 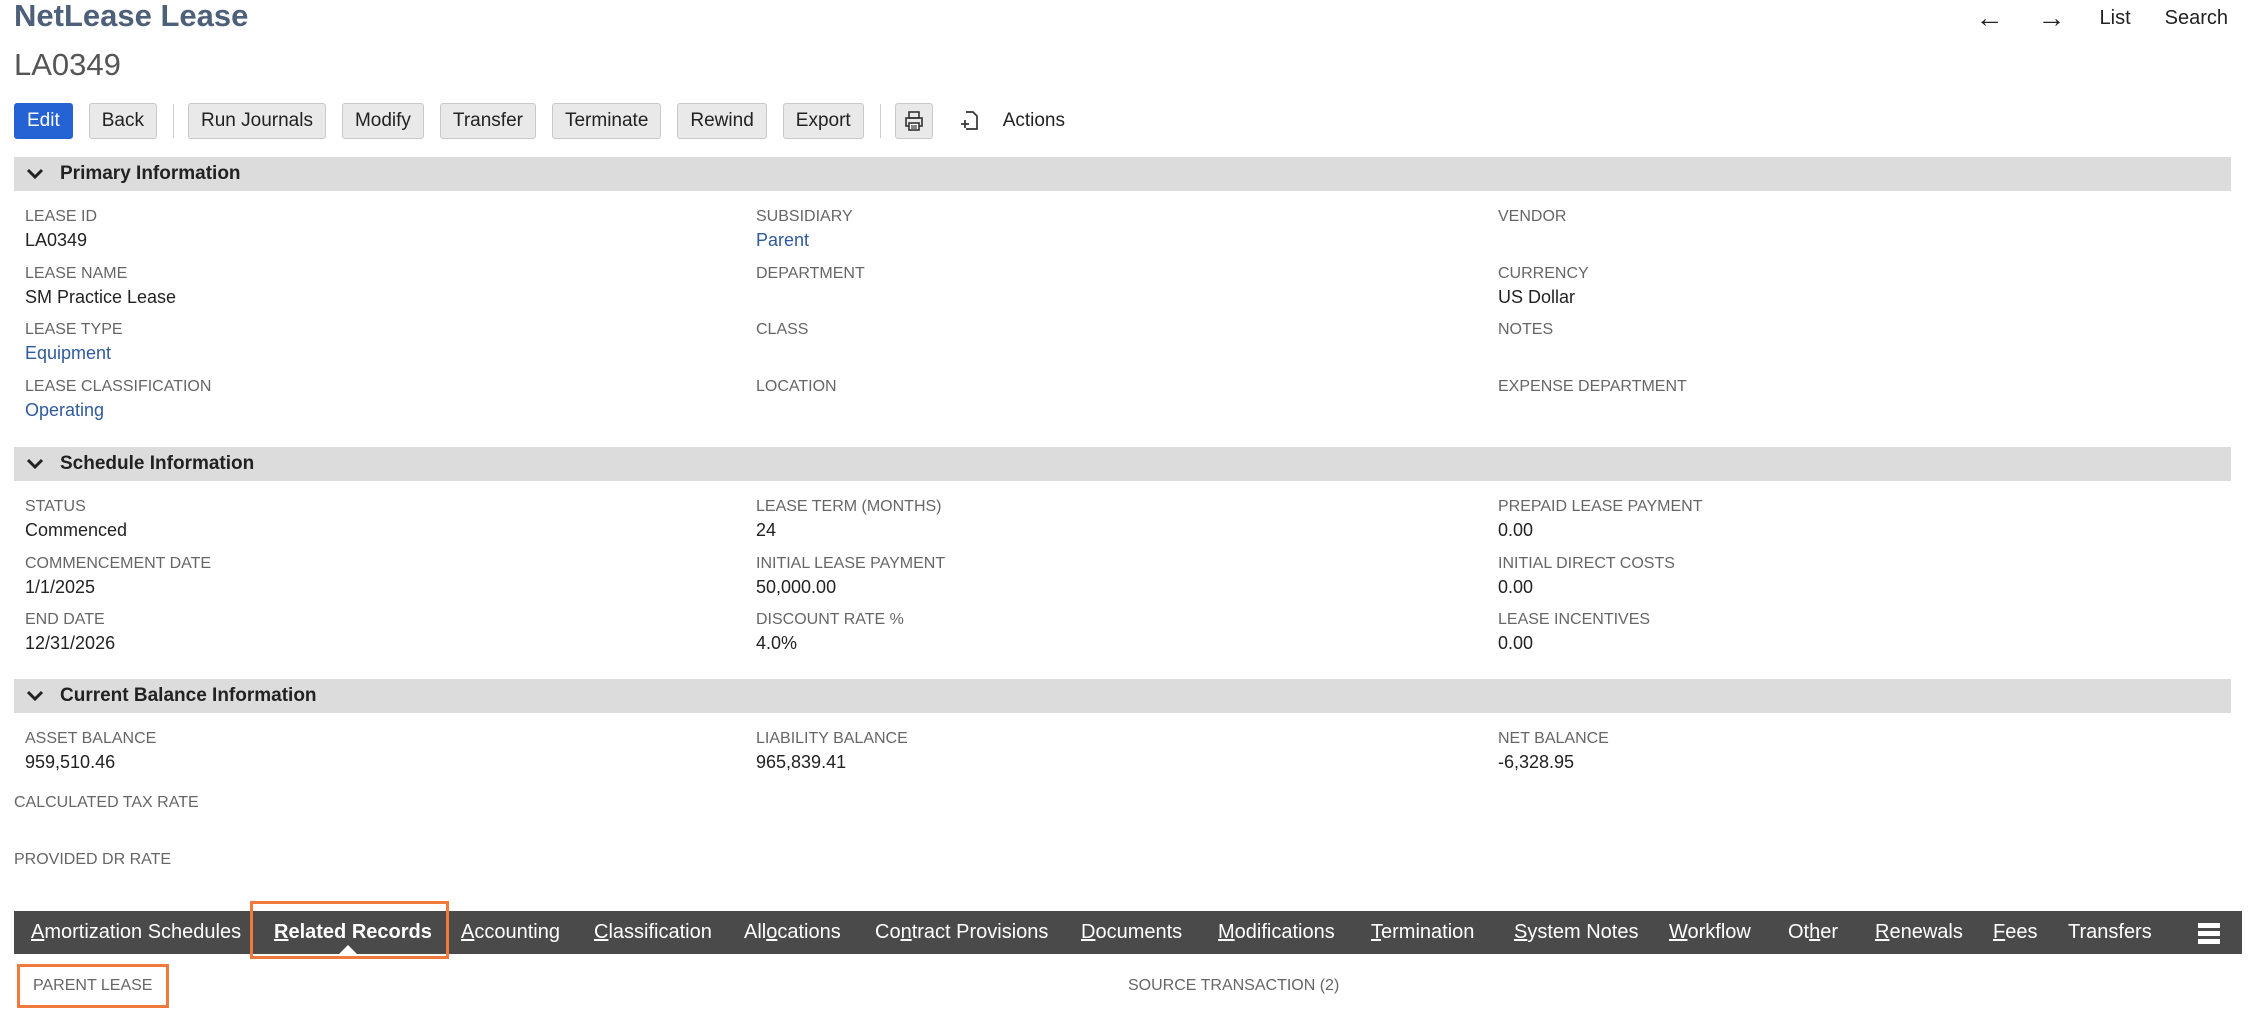 What do you see at coordinates (1532, 216) in the screenshot?
I see `vendor-label: VENDOR` at bounding box center [1532, 216].